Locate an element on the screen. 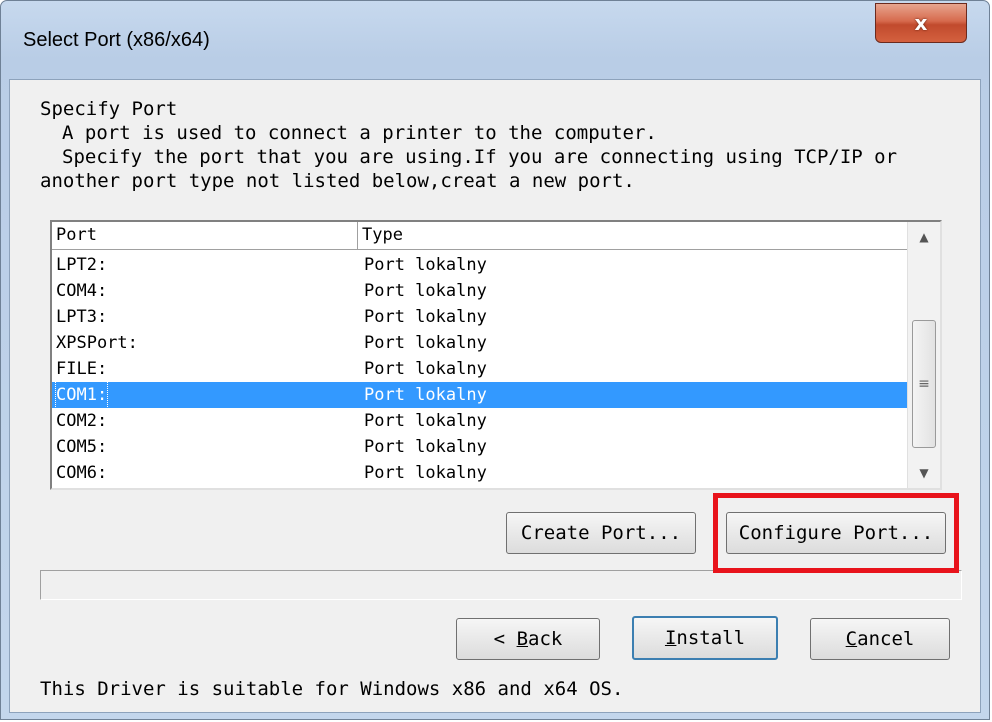  port-name: COM5: is located at coordinates (82, 447).